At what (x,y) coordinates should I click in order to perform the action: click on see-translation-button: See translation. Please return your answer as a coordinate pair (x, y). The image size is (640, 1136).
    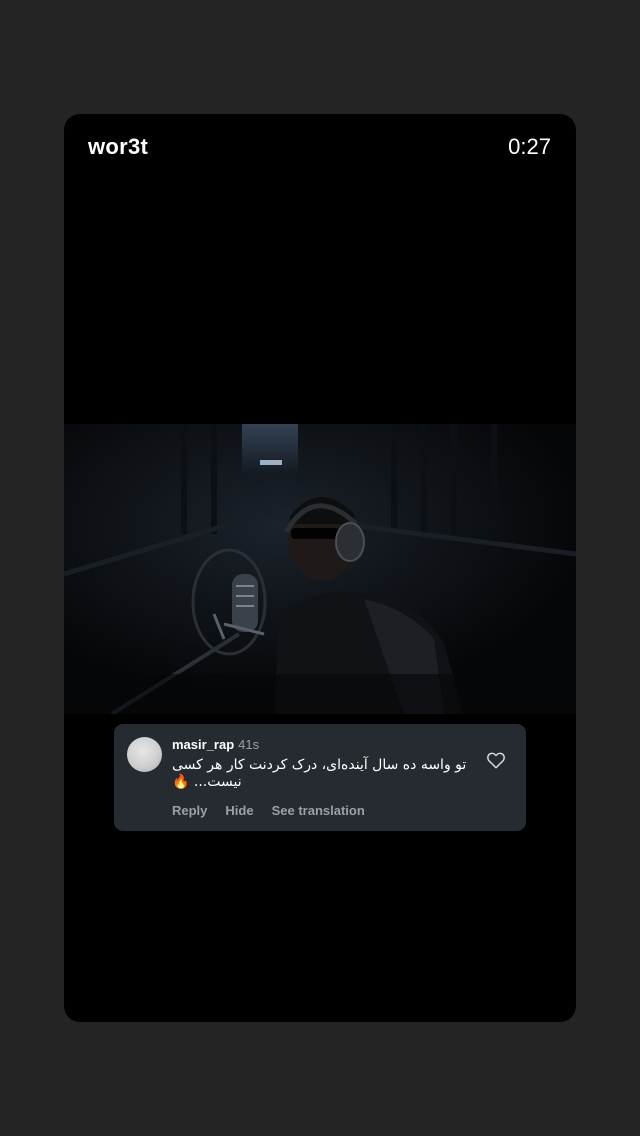
    Looking at the image, I should click on (318, 810).